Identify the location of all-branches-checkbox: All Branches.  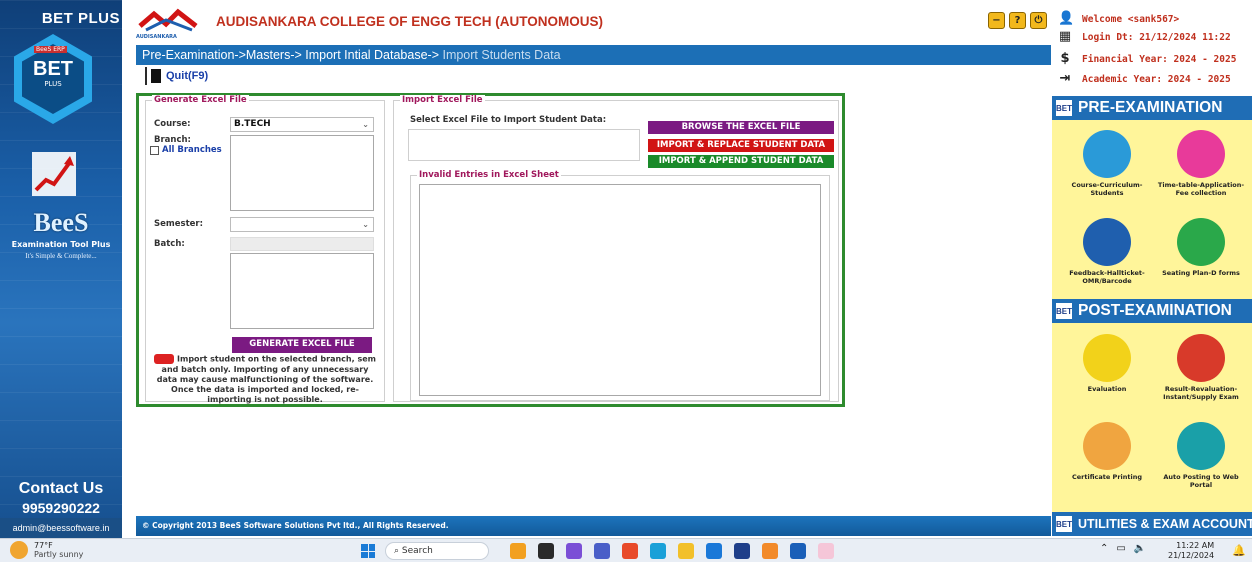
(186, 150).